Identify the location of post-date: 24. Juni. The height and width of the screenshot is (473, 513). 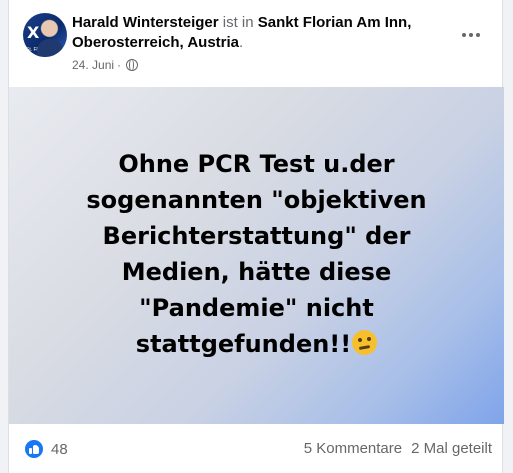
(93, 65).